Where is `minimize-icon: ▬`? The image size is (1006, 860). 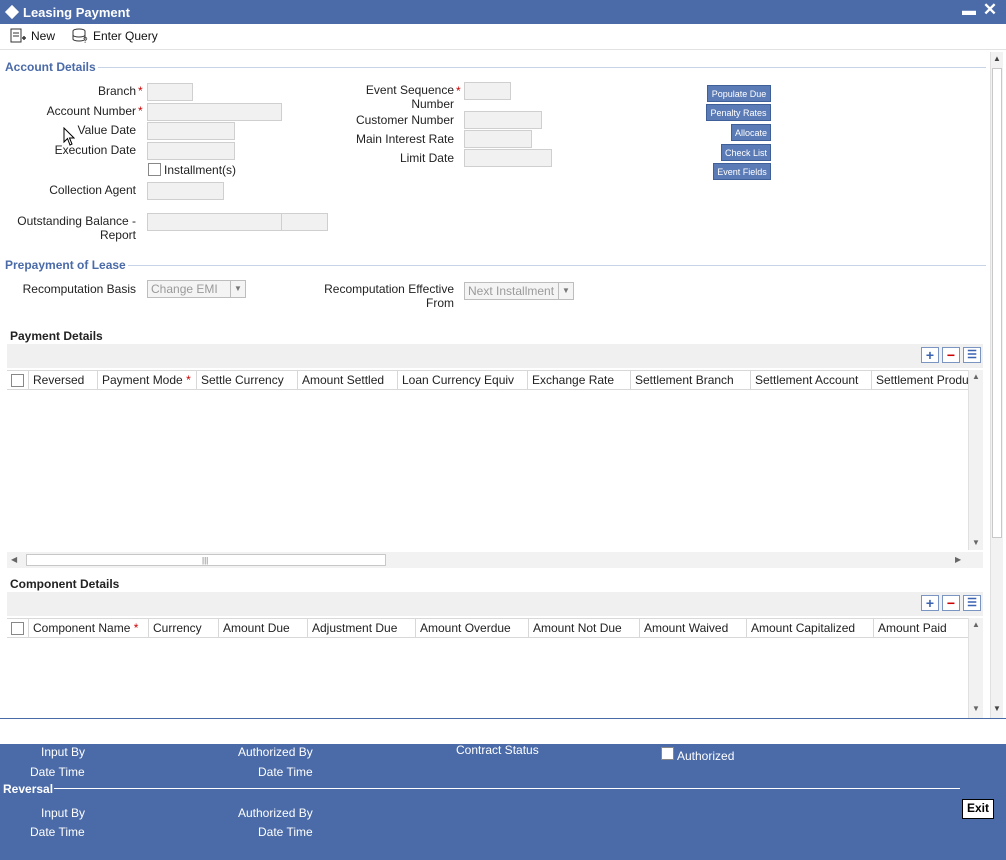 minimize-icon: ▬ is located at coordinates (969, 11).